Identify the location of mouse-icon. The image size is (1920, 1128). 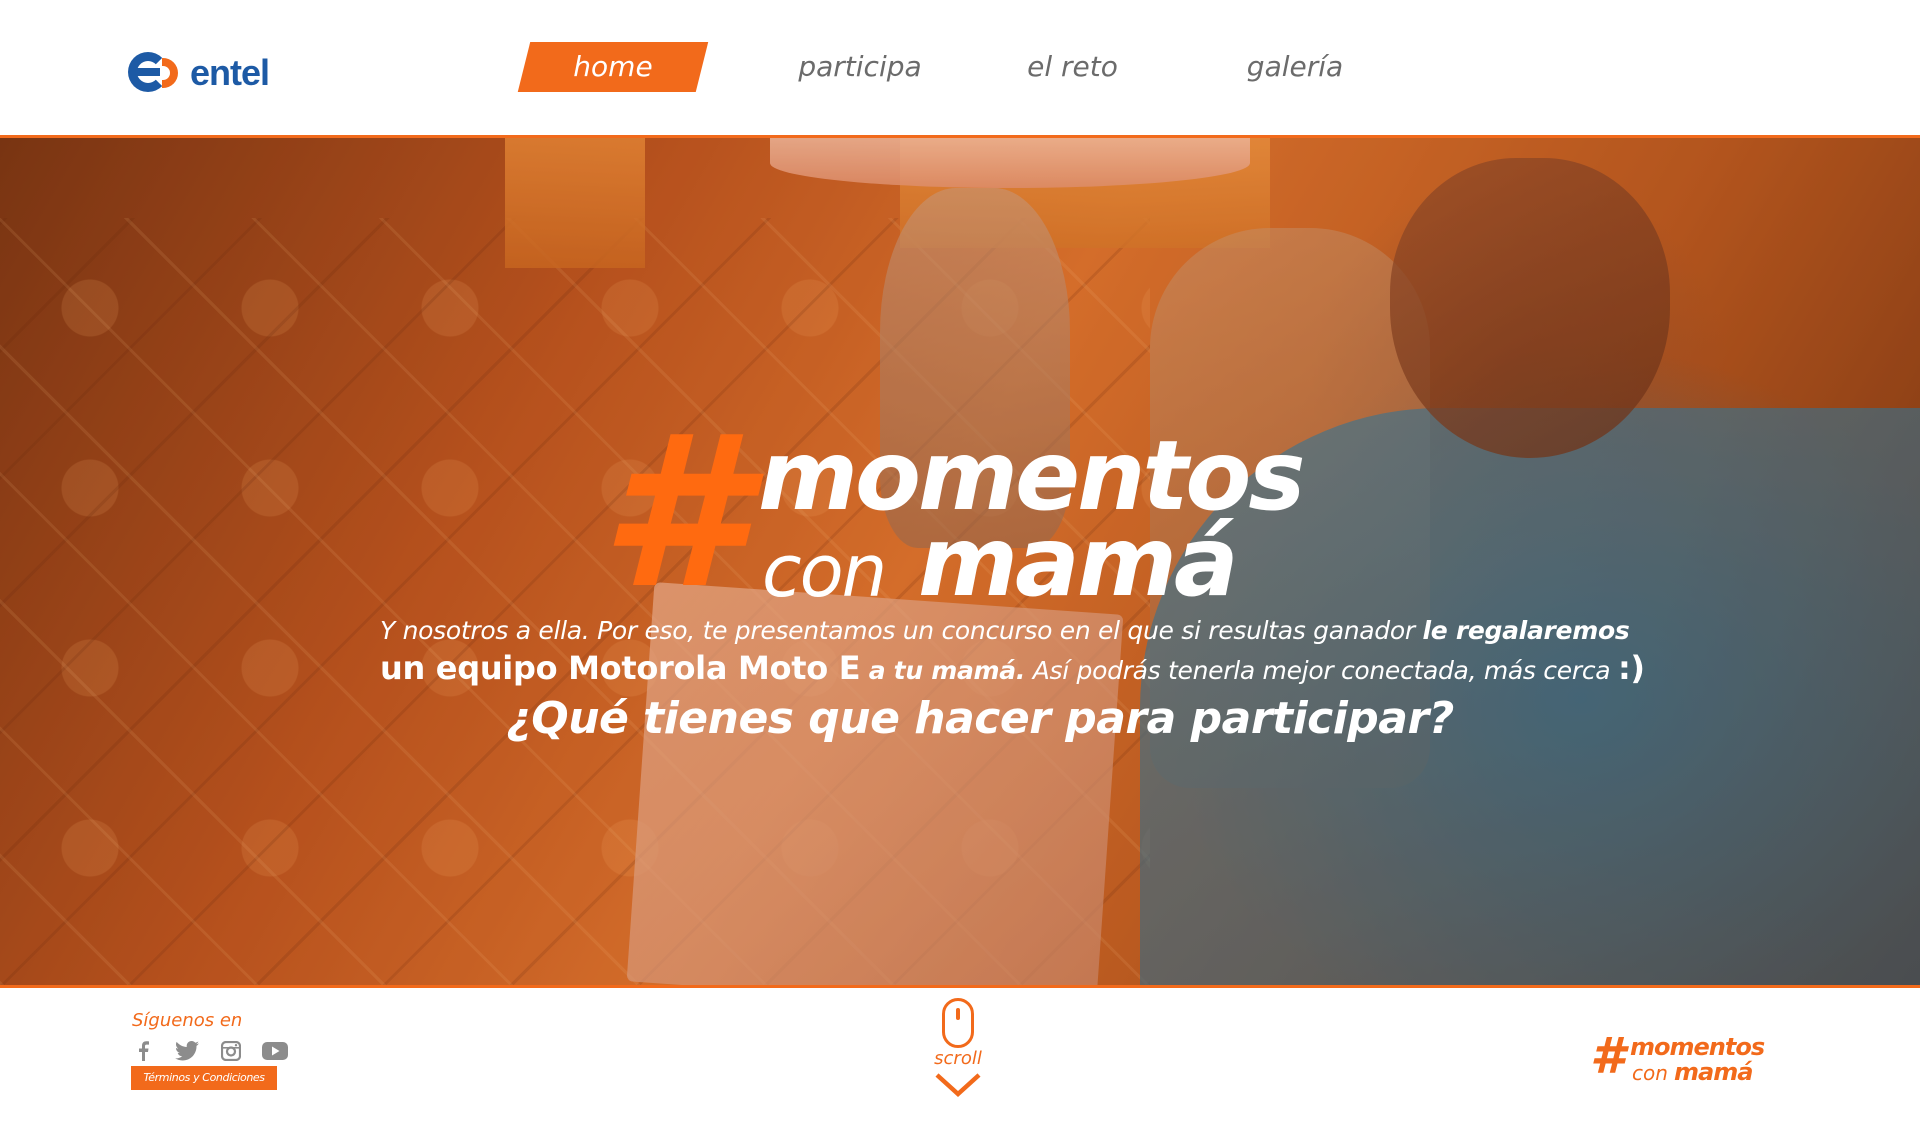
(958, 1023).